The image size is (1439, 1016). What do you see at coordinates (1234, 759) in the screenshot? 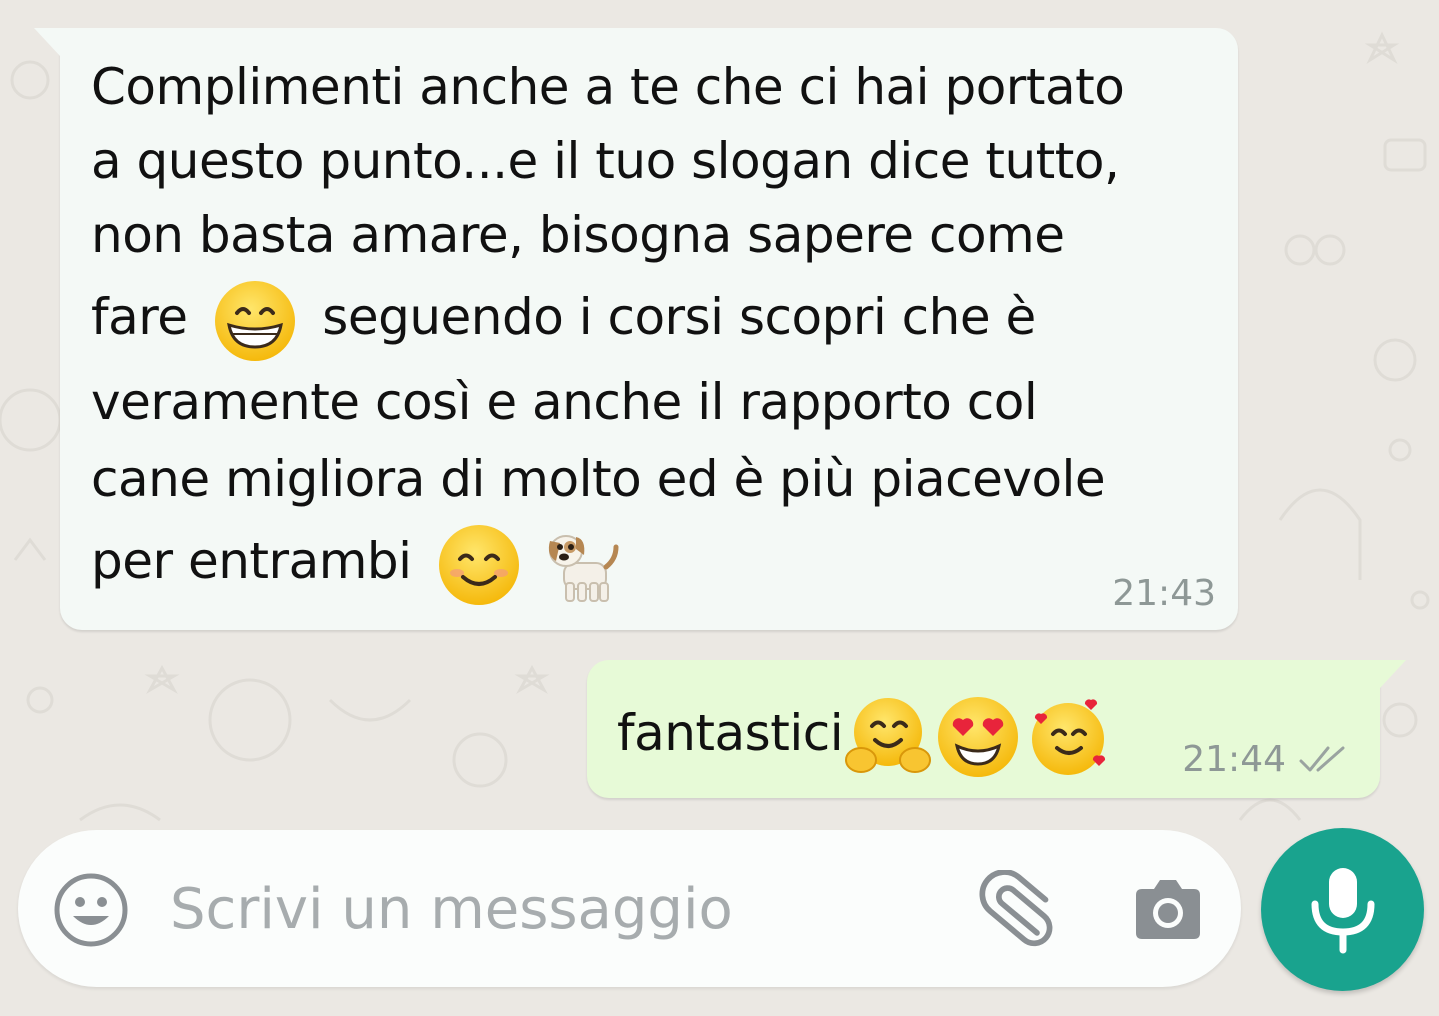
I see `message-timestamp: 21:44` at bounding box center [1234, 759].